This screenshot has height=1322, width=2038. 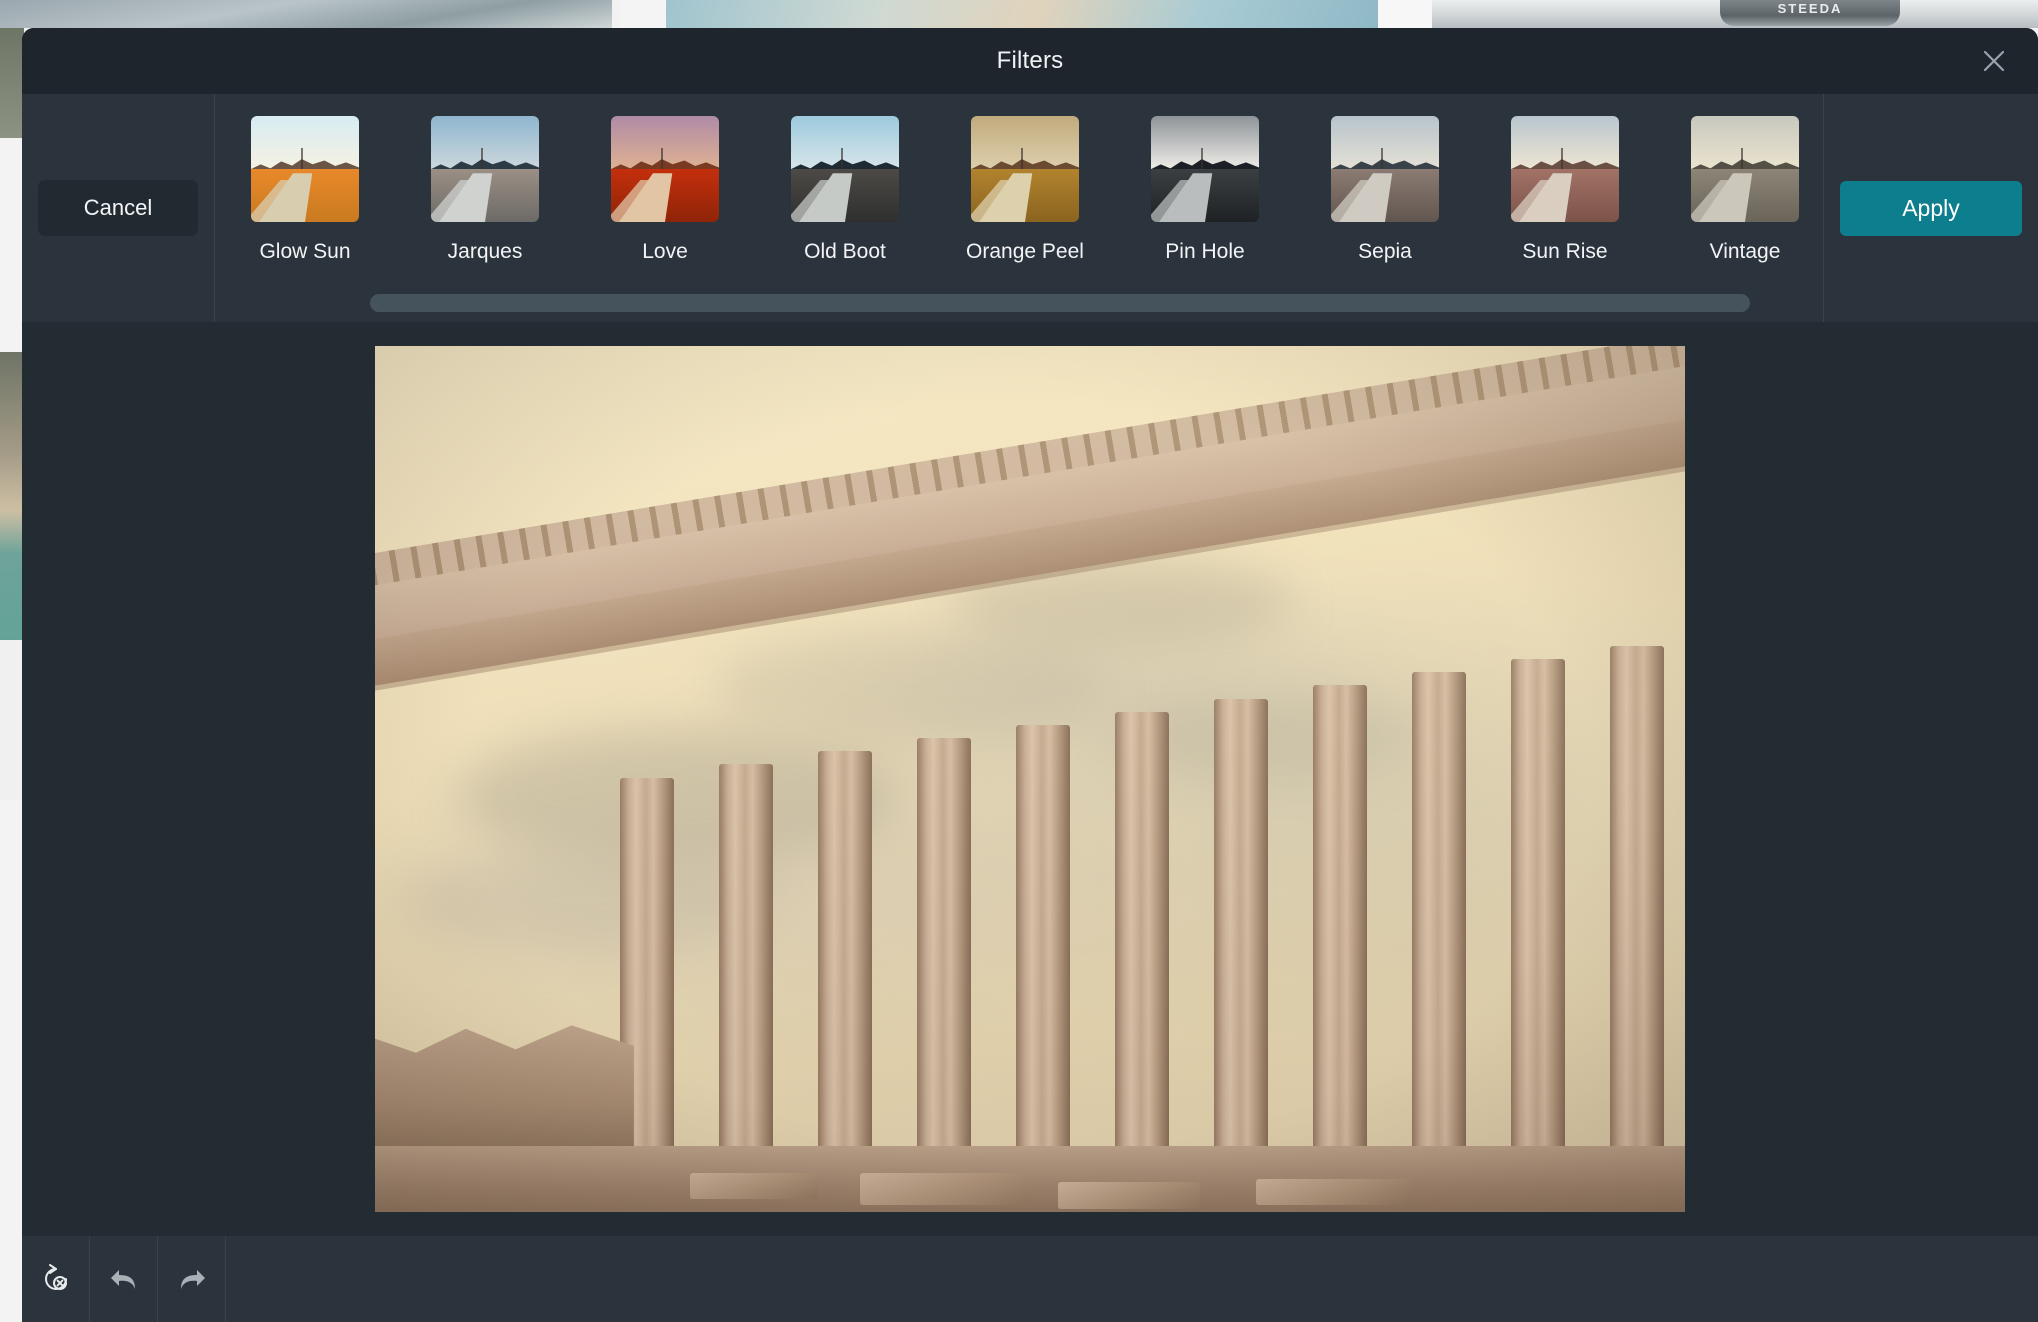 I want to click on close-icon, so click(x=1994, y=61).